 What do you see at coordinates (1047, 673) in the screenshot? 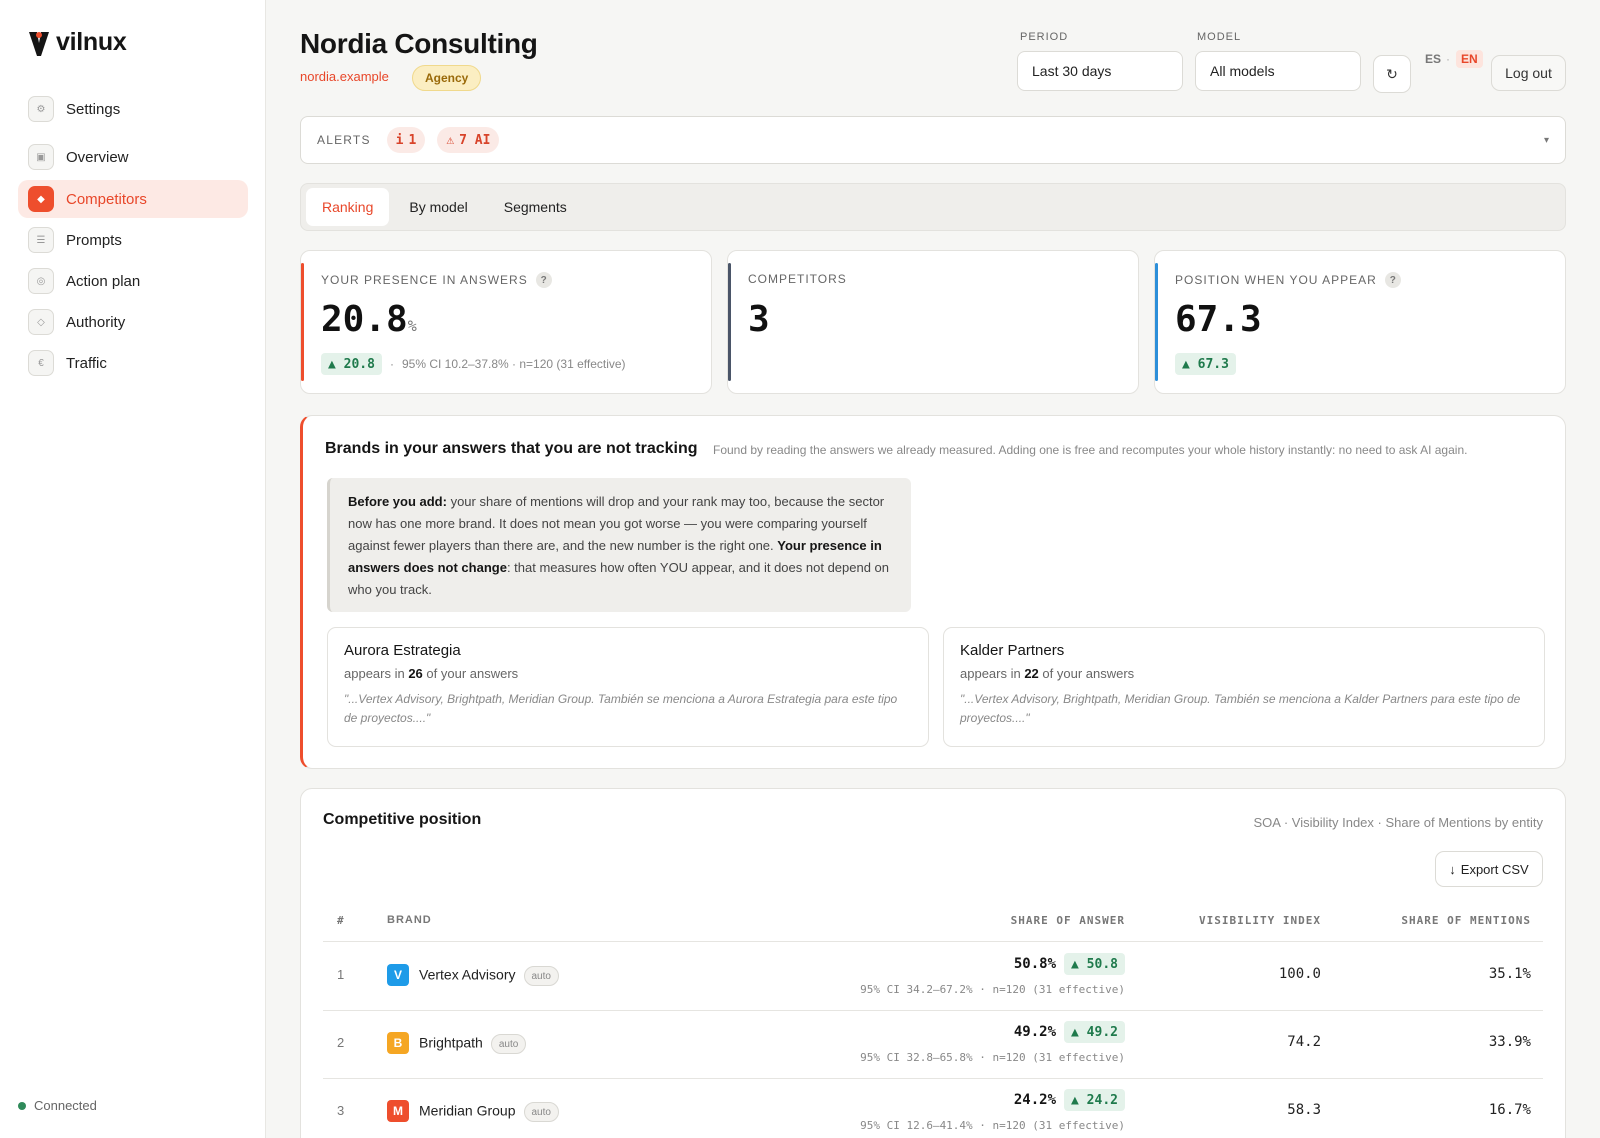
I see `brand-mention-count: appears in 22 of your answers` at bounding box center [1047, 673].